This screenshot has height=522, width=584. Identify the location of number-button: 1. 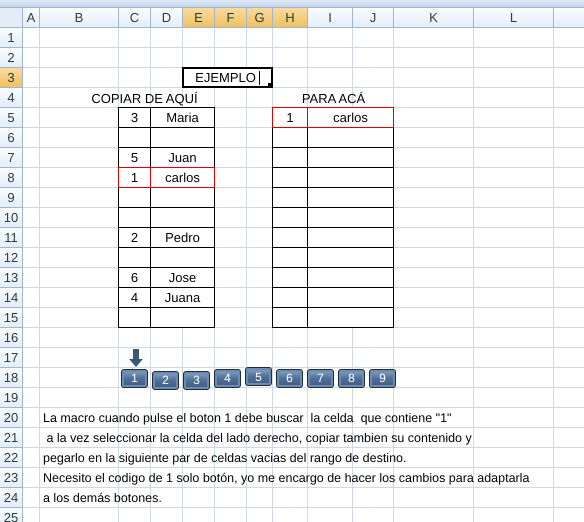
(134, 378).